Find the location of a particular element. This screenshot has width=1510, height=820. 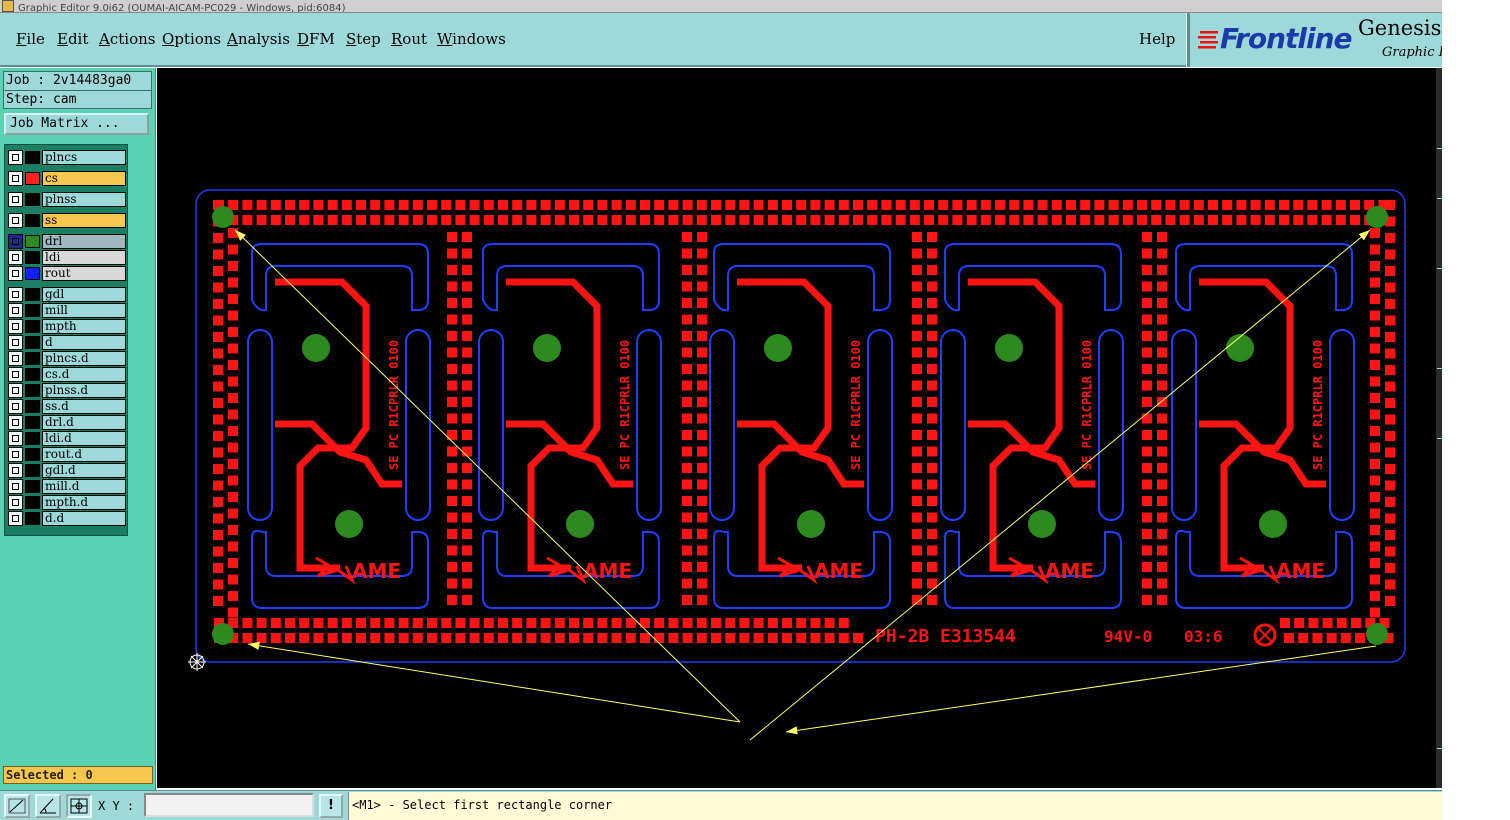

menu-item-options: Options is located at coordinates (191, 39).